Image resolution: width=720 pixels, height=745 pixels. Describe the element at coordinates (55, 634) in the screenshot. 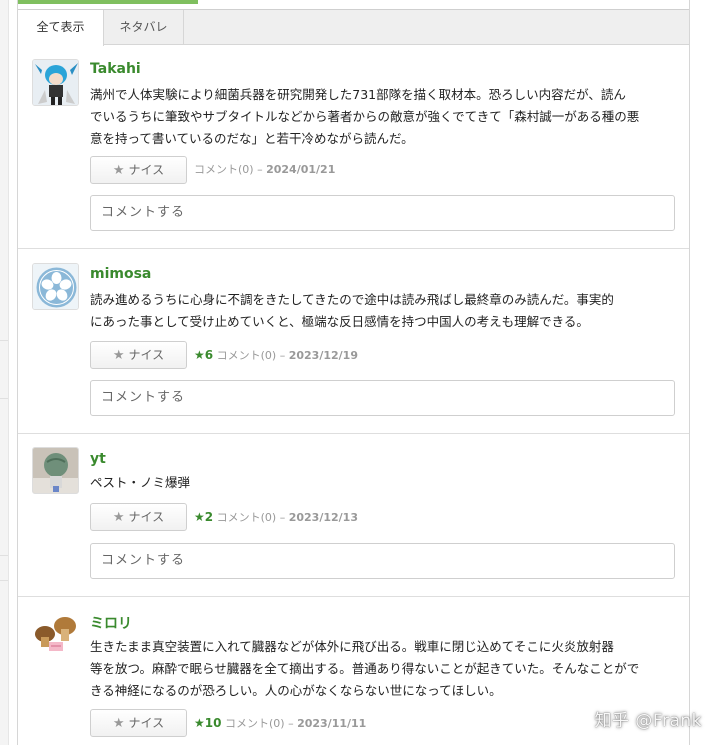

I see `mushroom-avatar-icon` at that location.